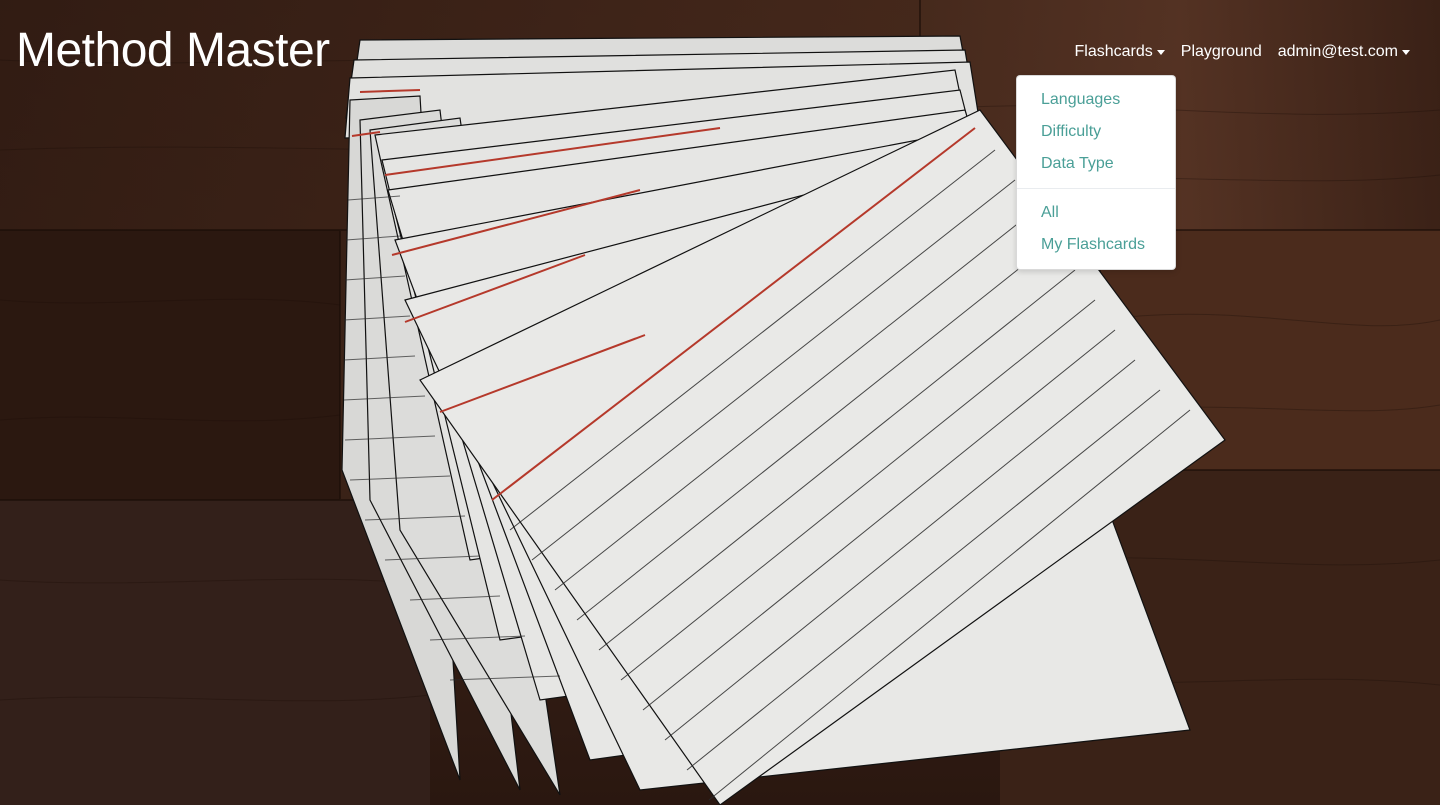  Describe the element at coordinates (1096, 100) in the screenshot. I see `dropdown-item-languages: Languages` at that location.